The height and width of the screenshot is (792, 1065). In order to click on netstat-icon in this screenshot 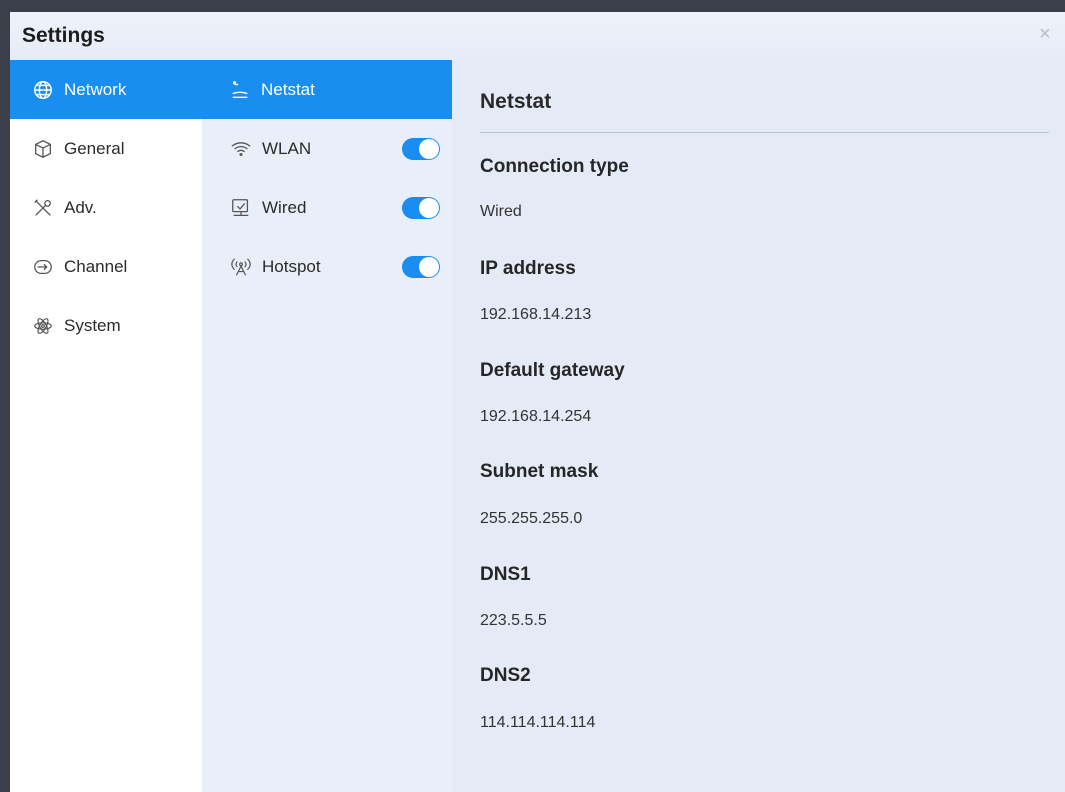, I will do `click(240, 90)`.